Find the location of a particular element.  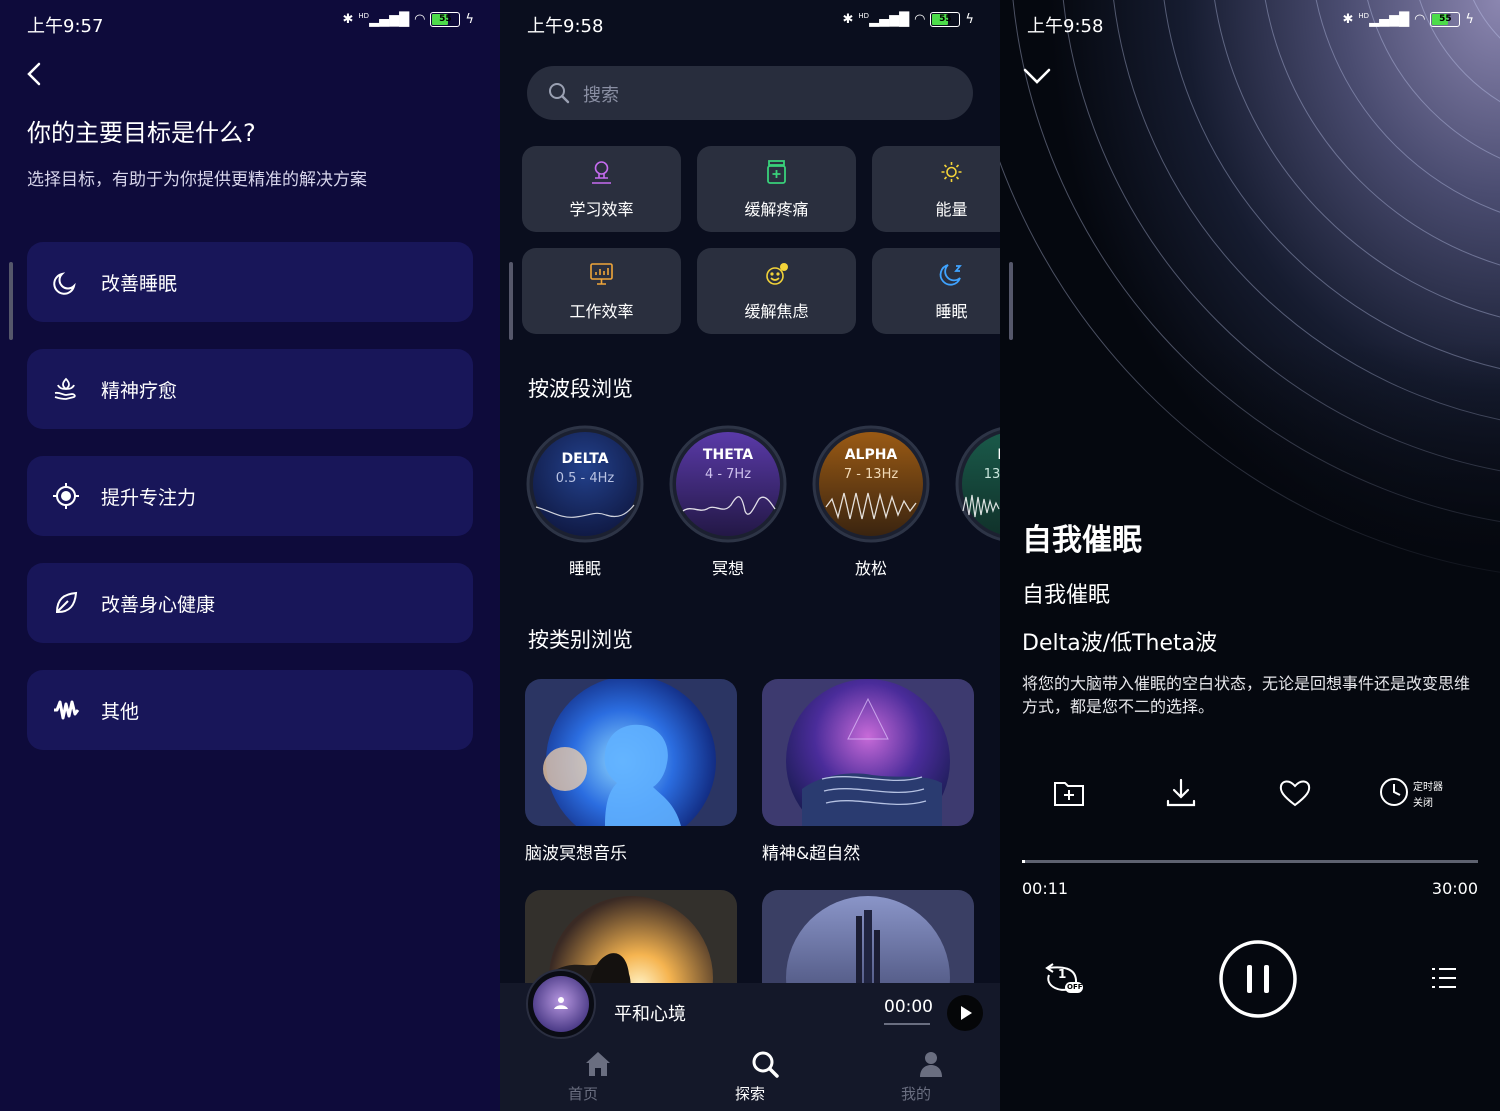

mini-player-artwork is located at coordinates (561, 1004).